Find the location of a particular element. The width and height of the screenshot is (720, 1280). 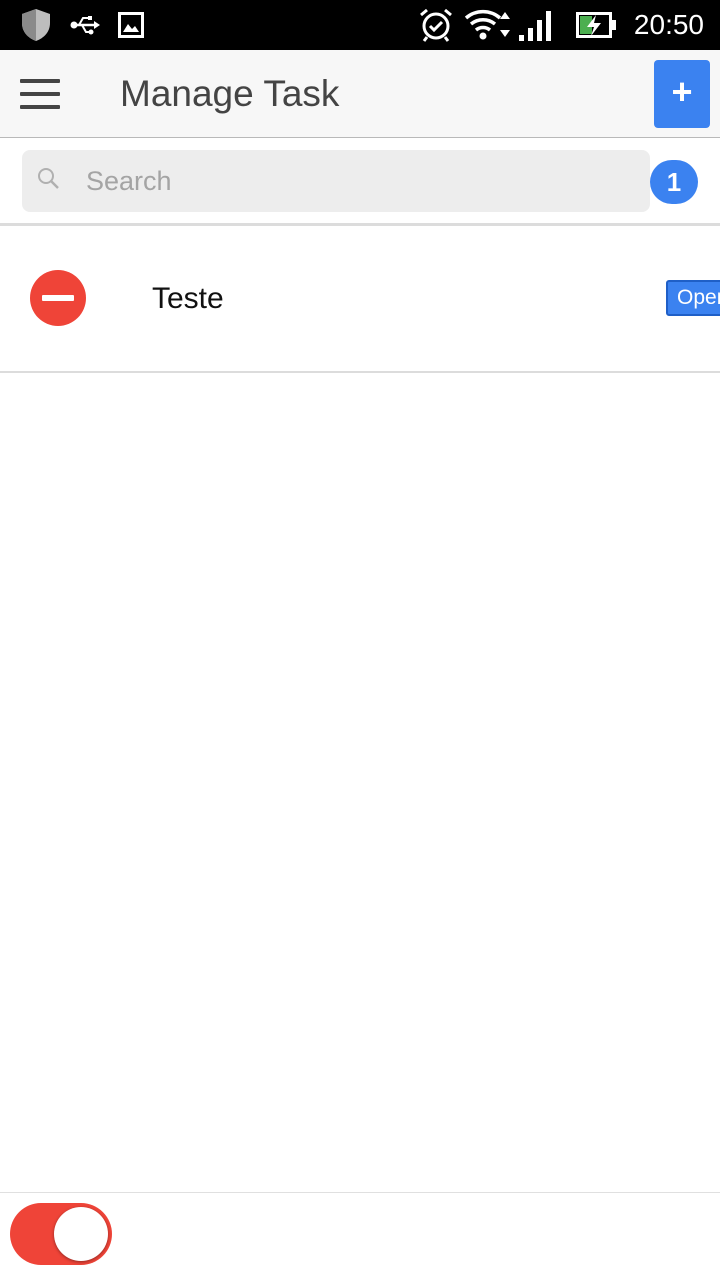

alarm-icon is located at coordinates (436, 25).